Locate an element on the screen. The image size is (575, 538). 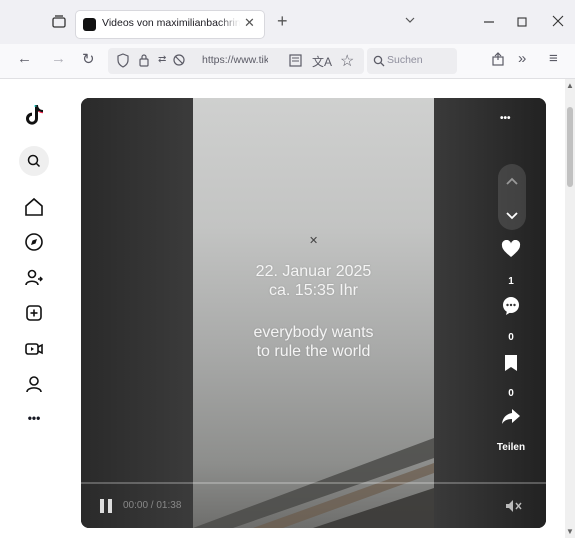
video-time: 00:00 / 01:38 is located at coordinates (152, 505).